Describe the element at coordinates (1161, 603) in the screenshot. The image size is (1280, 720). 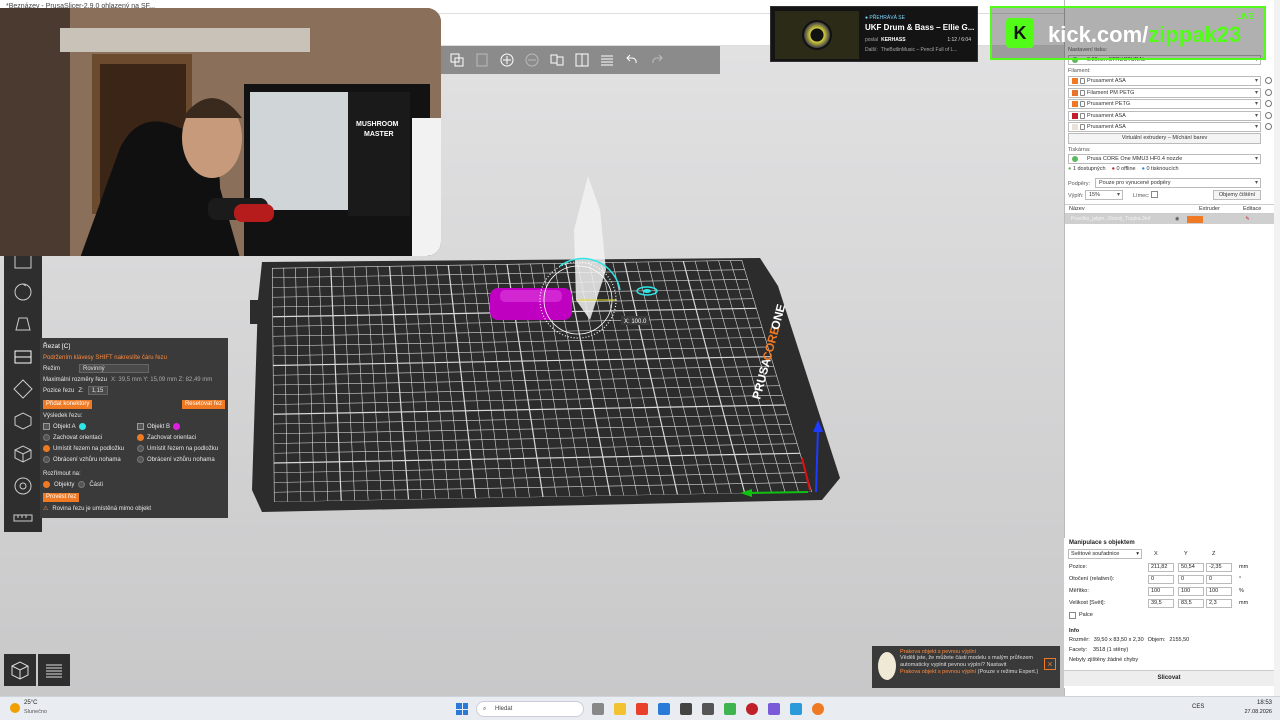
I see `manip-value-x: 39,5` at that location.